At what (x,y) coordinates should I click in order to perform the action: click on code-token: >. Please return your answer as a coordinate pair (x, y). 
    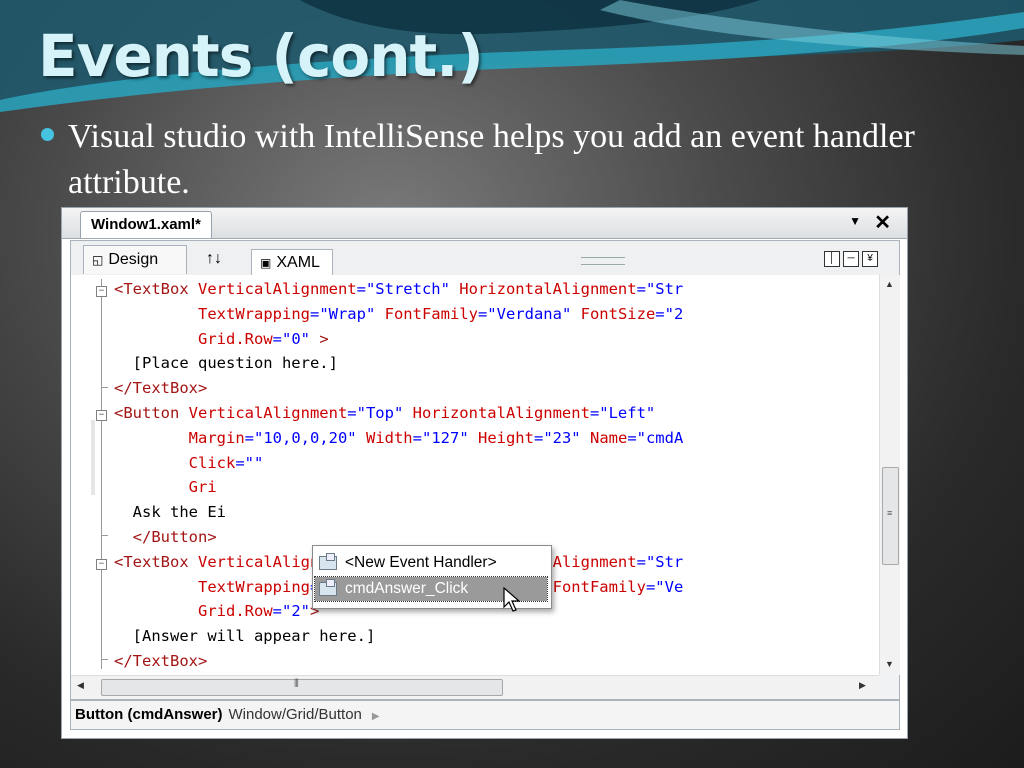
    Looking at the image, I should click on (324, 338).